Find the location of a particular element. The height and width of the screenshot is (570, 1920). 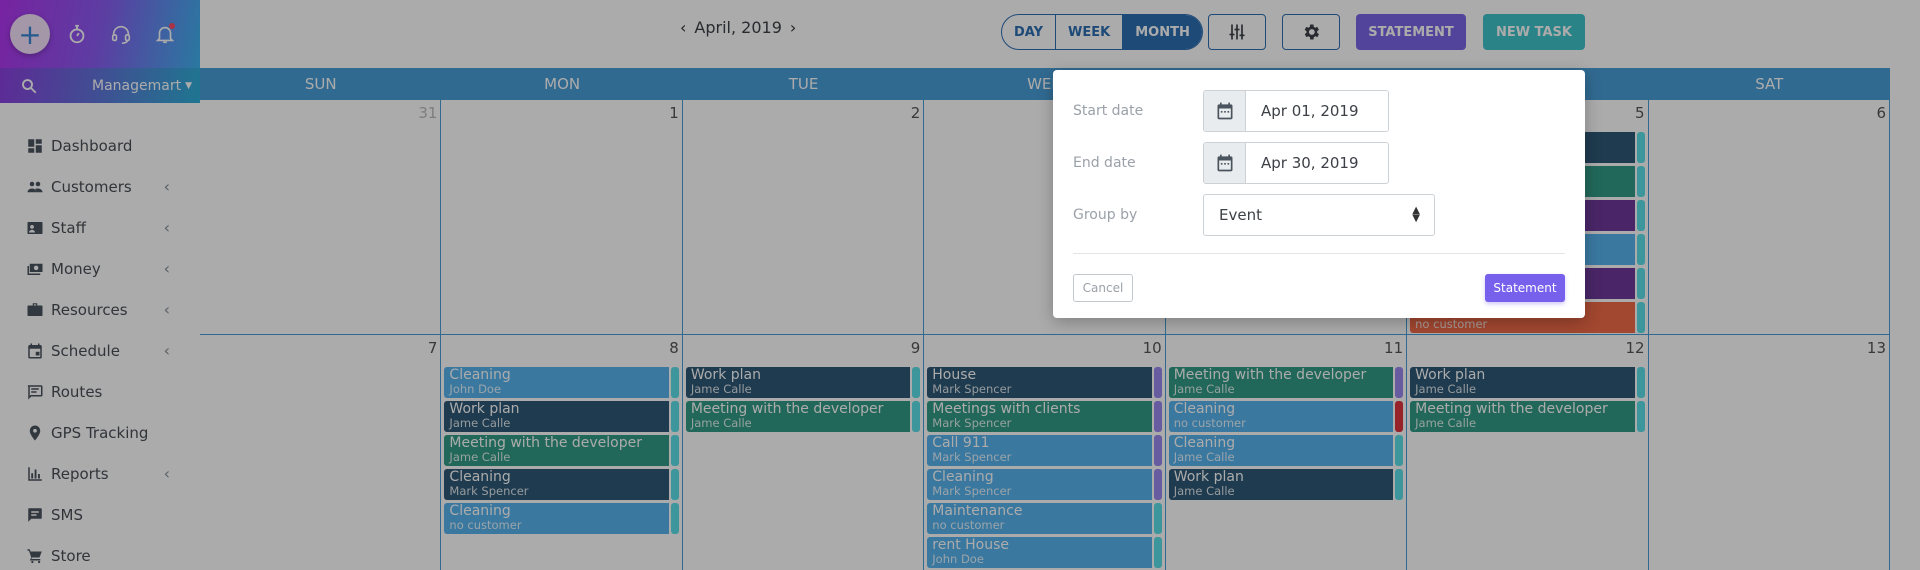

end-date-label: End date is located at coordinates (1104, 163).